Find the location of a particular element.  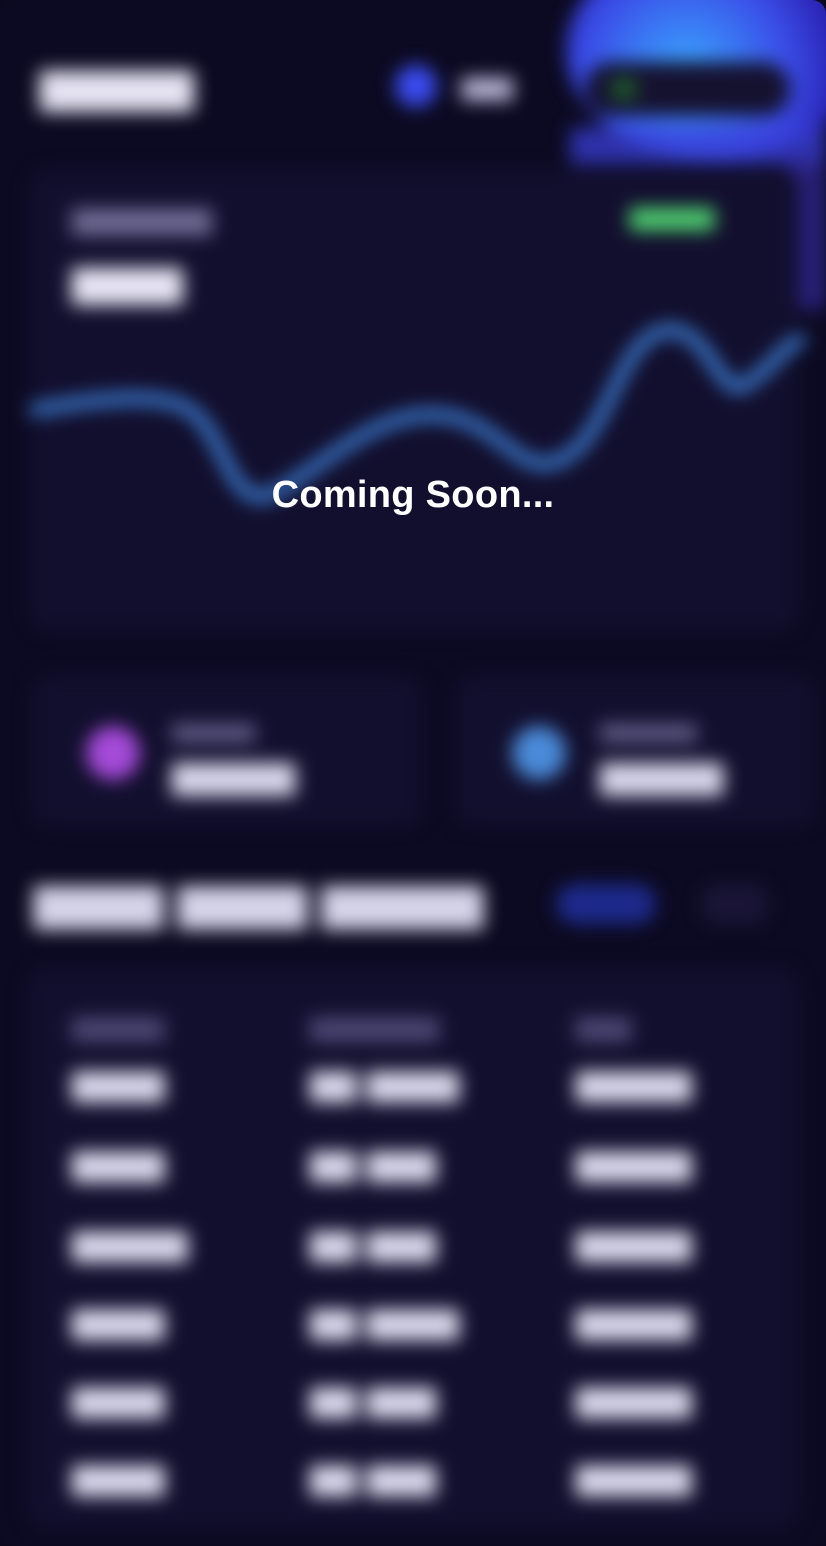

token-icon is located at coordinates (416, 86).